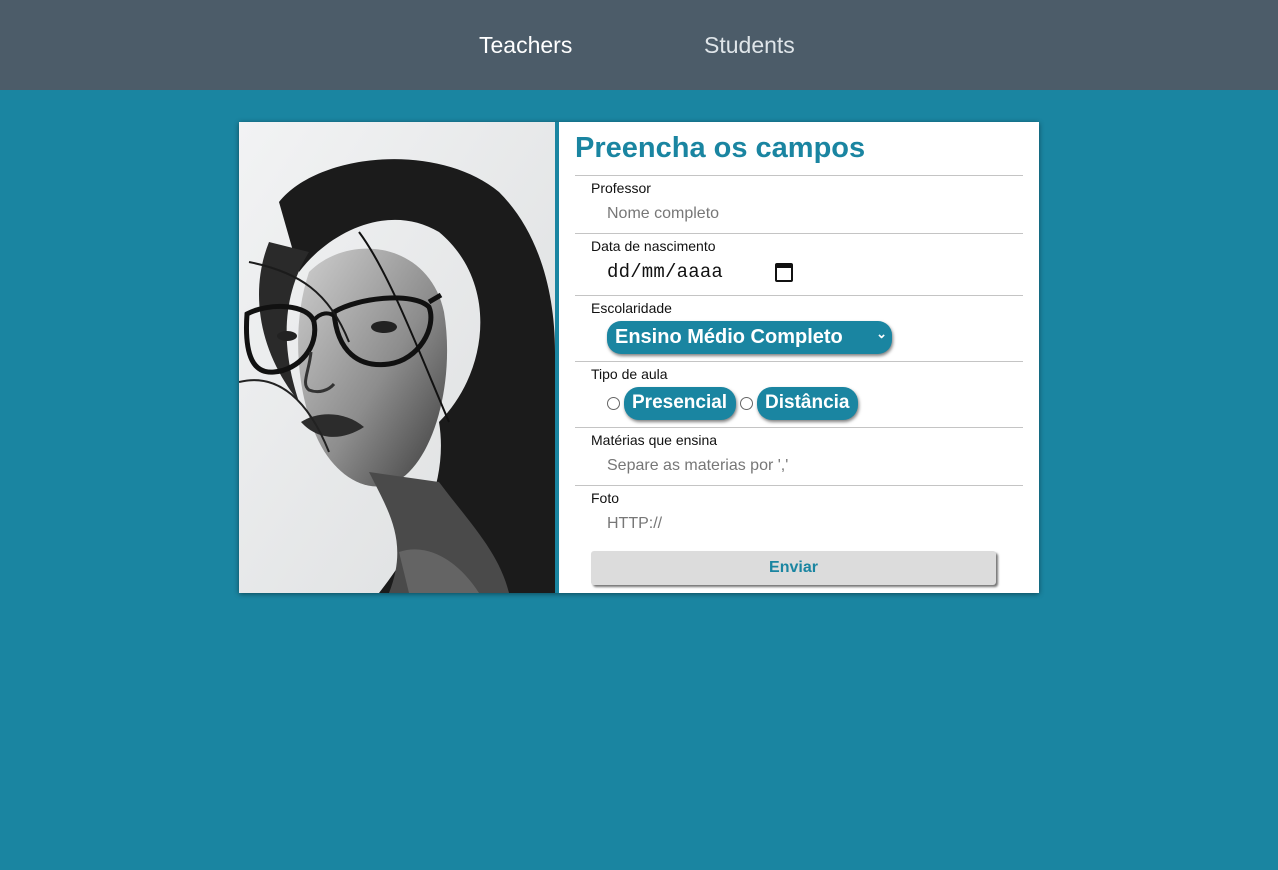 The image size is (1278, 870). I want to click on subjects-input, so click(789, 466).